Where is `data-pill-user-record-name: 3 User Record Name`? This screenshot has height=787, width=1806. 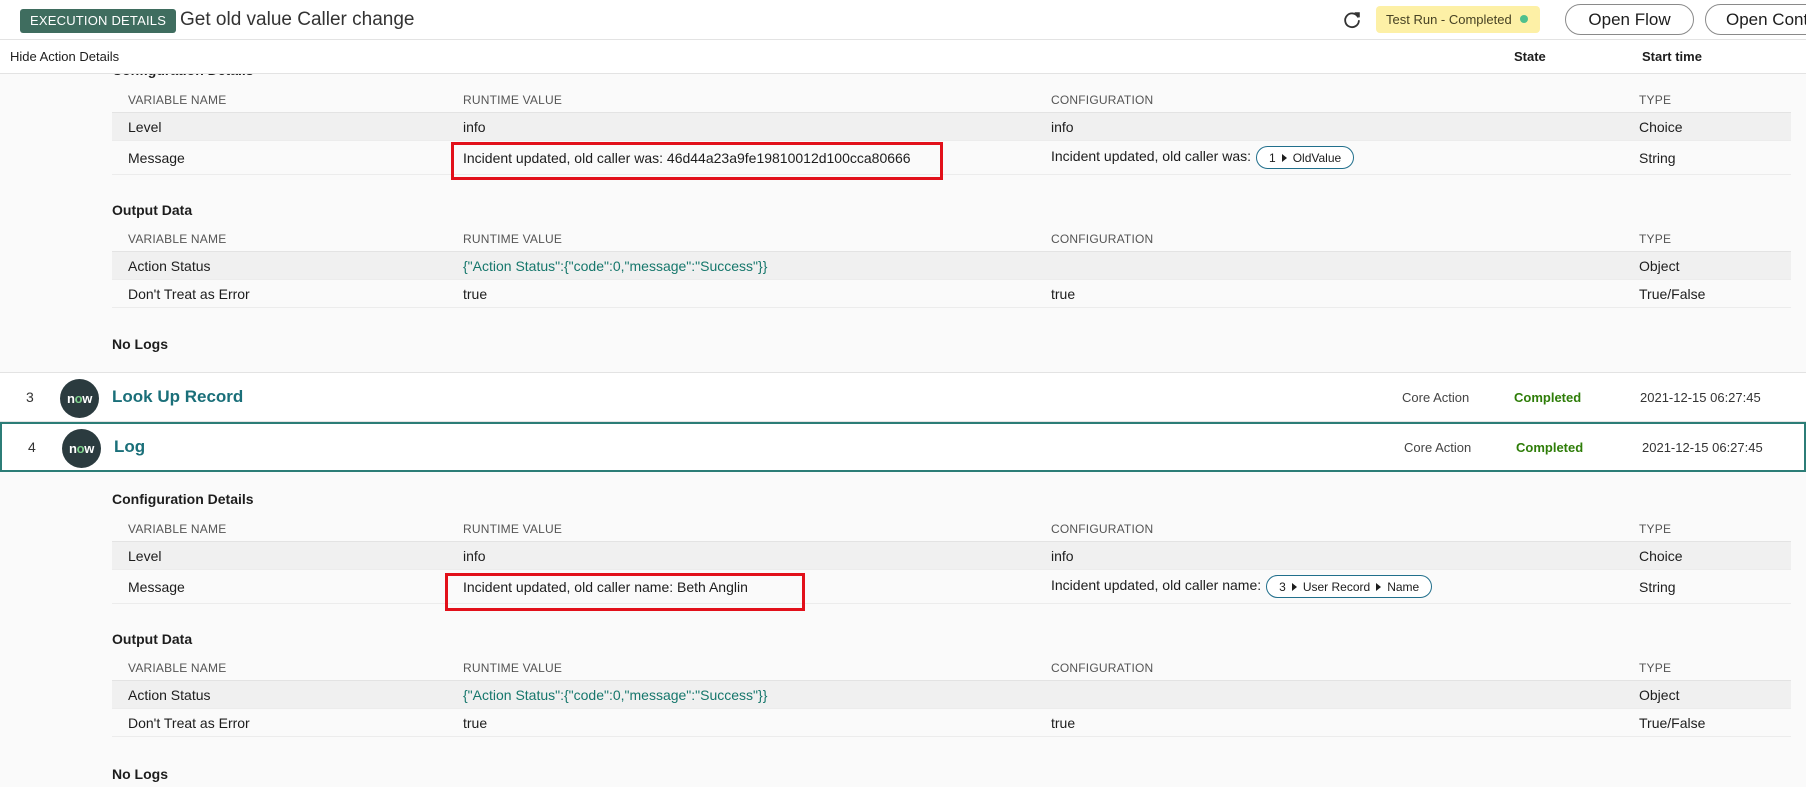 data-pill-user-record-name: 3 User Record Name is located at coordinates (1349, 586).